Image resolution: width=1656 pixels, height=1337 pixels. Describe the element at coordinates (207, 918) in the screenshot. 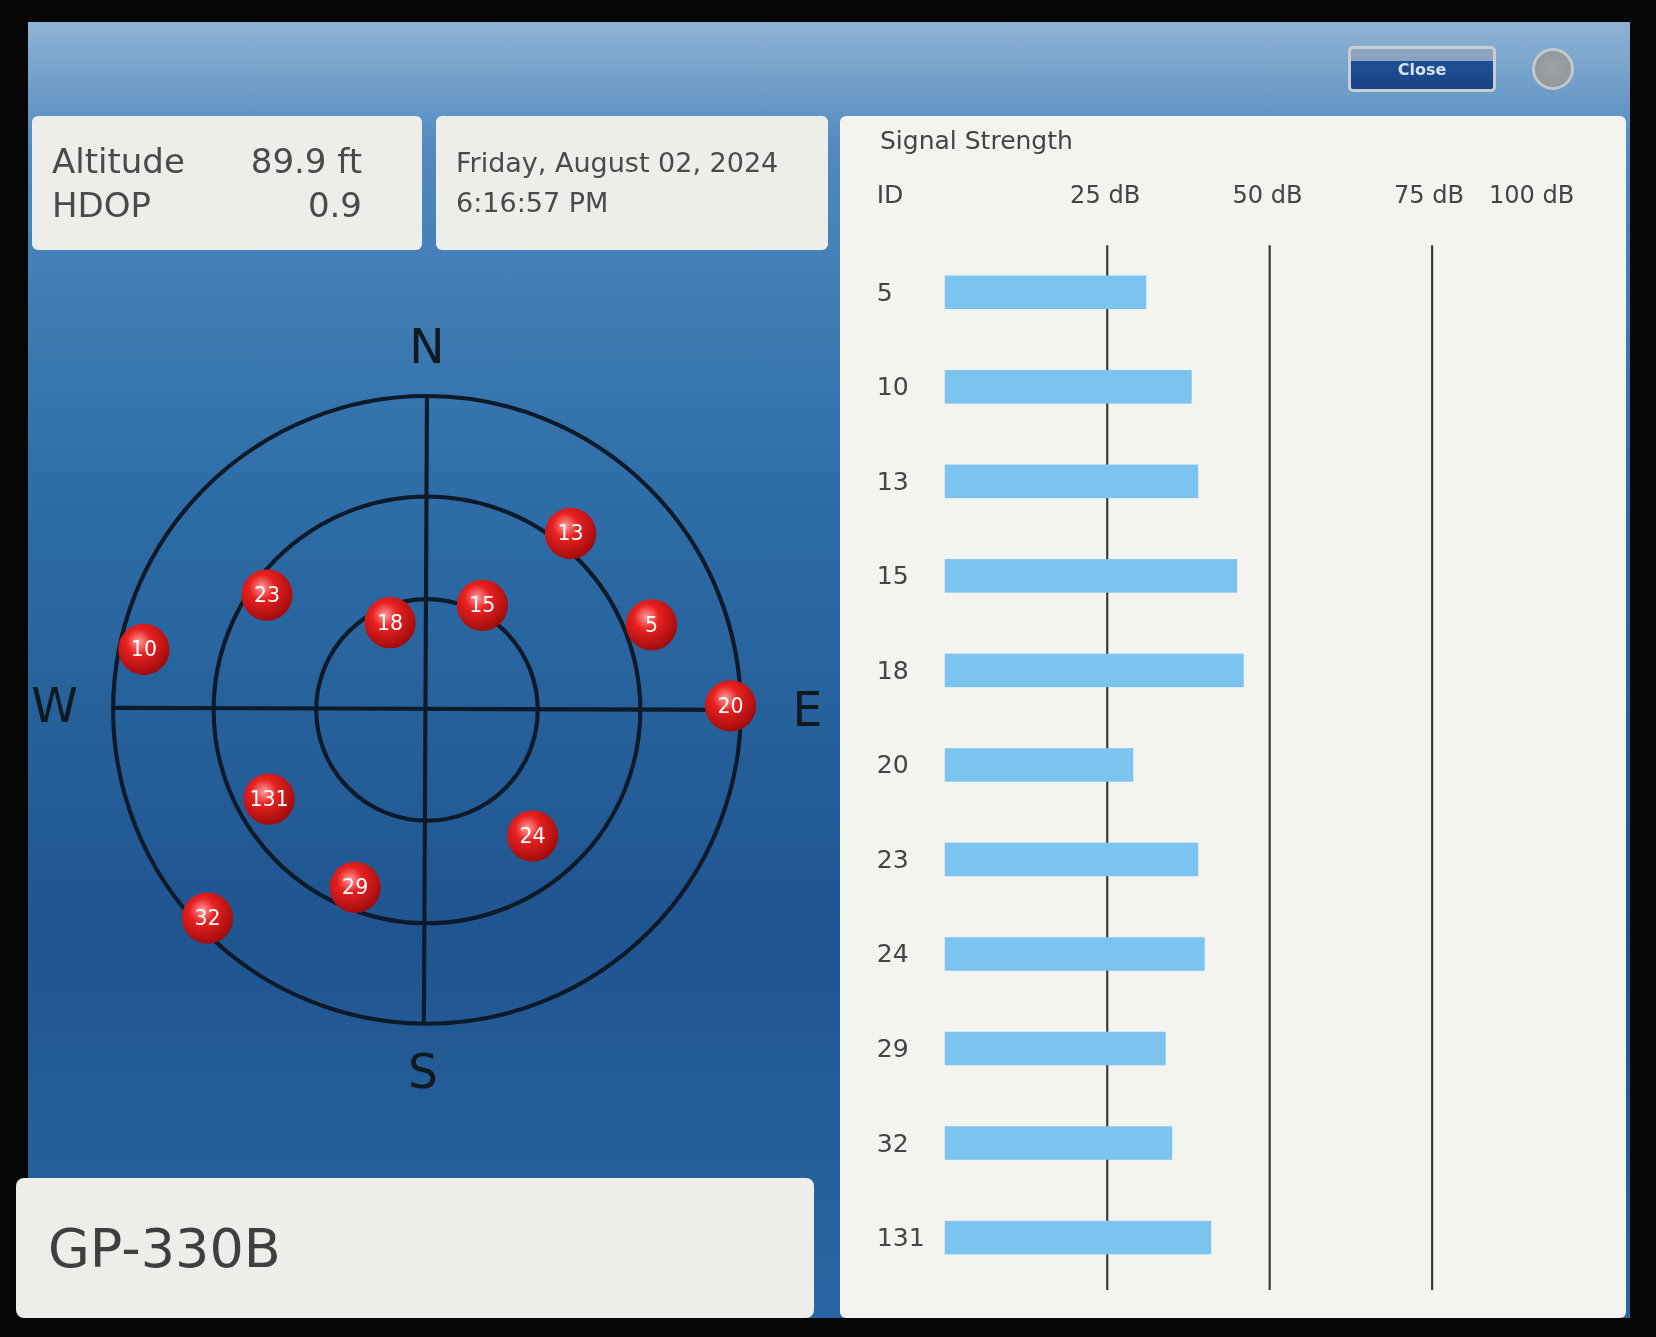

I see `satellite-marker: 32` at that location.